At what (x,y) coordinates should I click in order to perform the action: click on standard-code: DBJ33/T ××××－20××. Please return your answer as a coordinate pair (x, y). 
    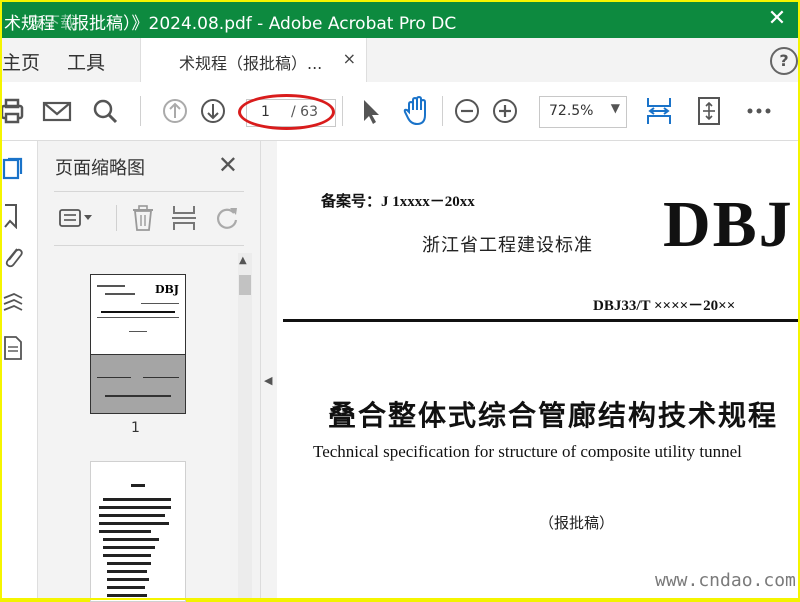
    Looking at the image, I should click on (664, 306).